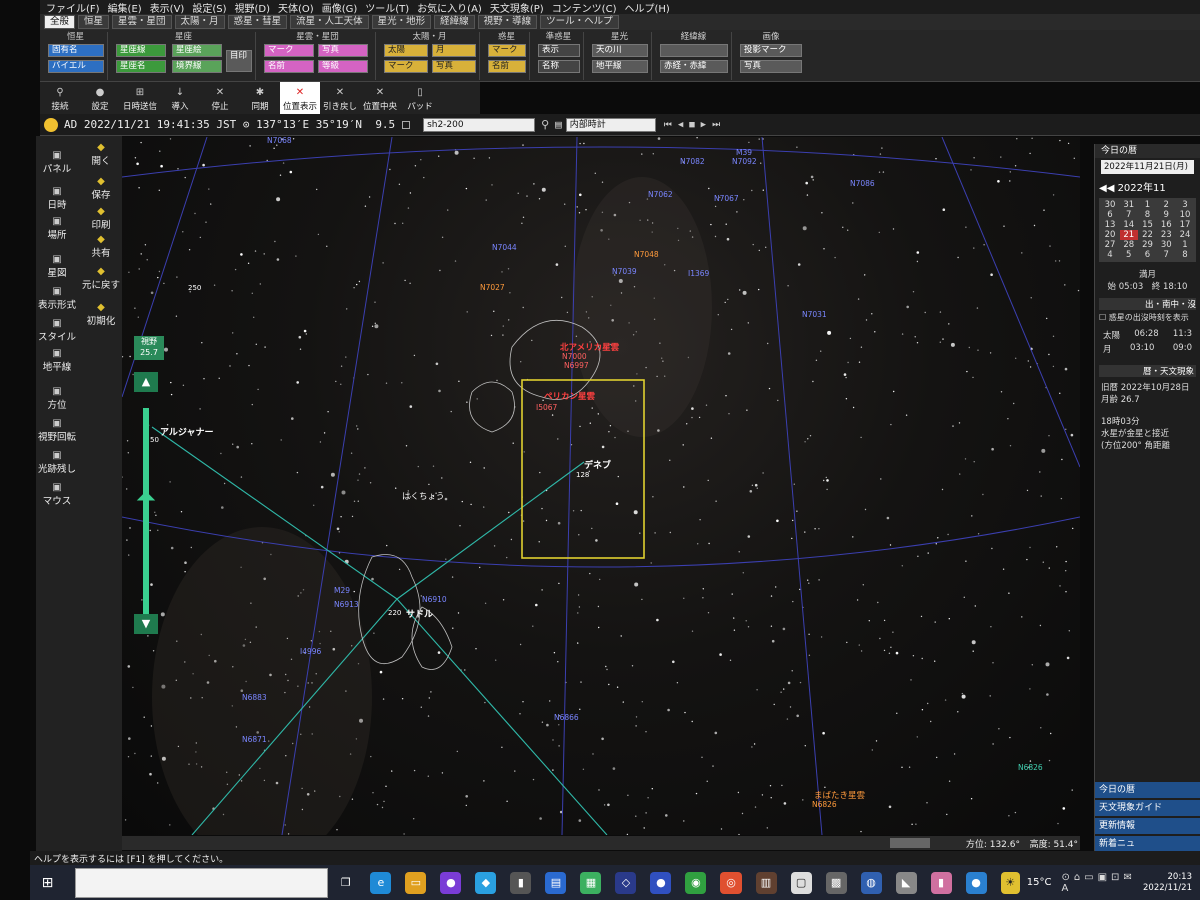  What do you see at coordinates (492, 287) in the screenshot?
I see `object-label: N7027` at bounding box center [492, 287].